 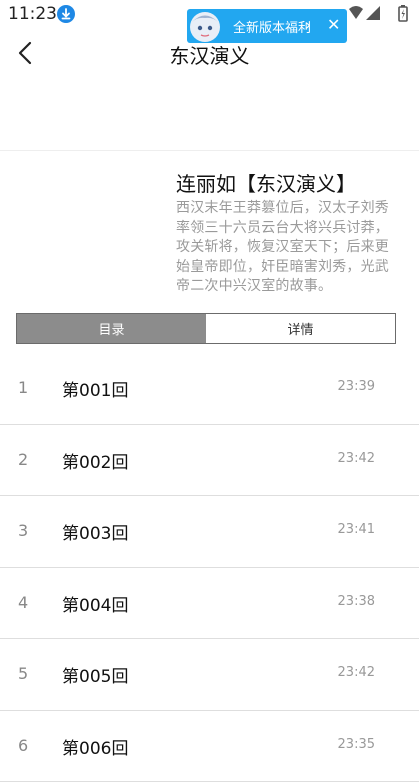 What do you see at coordinates (95, 460) in the screenshot?
I see `chapter-title: 第002回` at bounding box center [95, 460].